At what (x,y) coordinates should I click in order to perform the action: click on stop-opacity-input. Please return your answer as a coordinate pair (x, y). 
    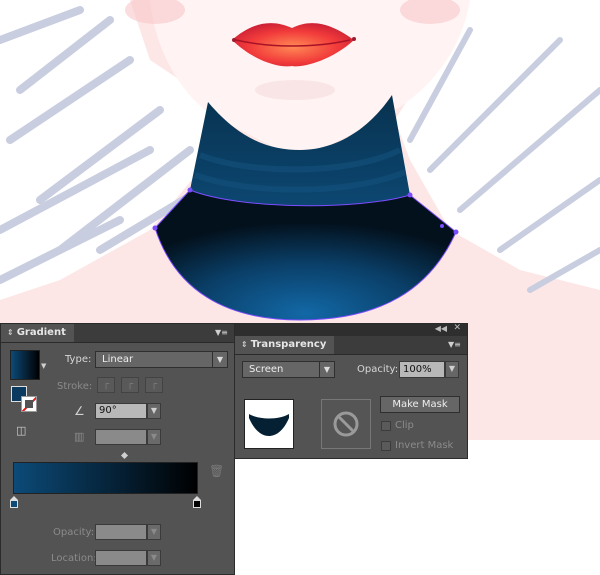
    Looking at the image, I should click on (121, 532).